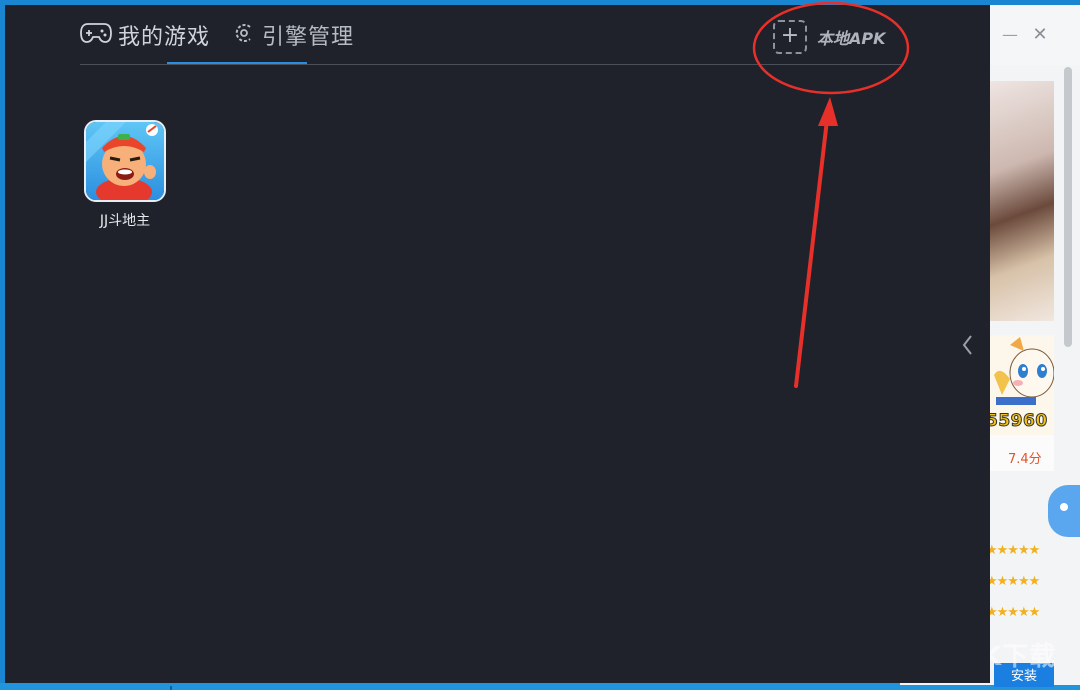  I want to click on game-app-icon, so click(125, 161).